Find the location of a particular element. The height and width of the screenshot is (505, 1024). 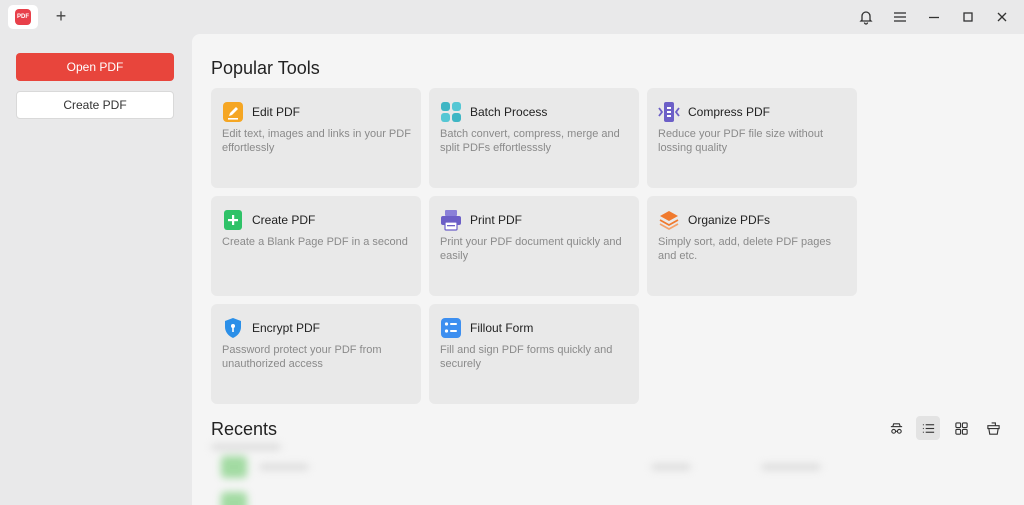

create-icon is located at coordinates (233, 220).